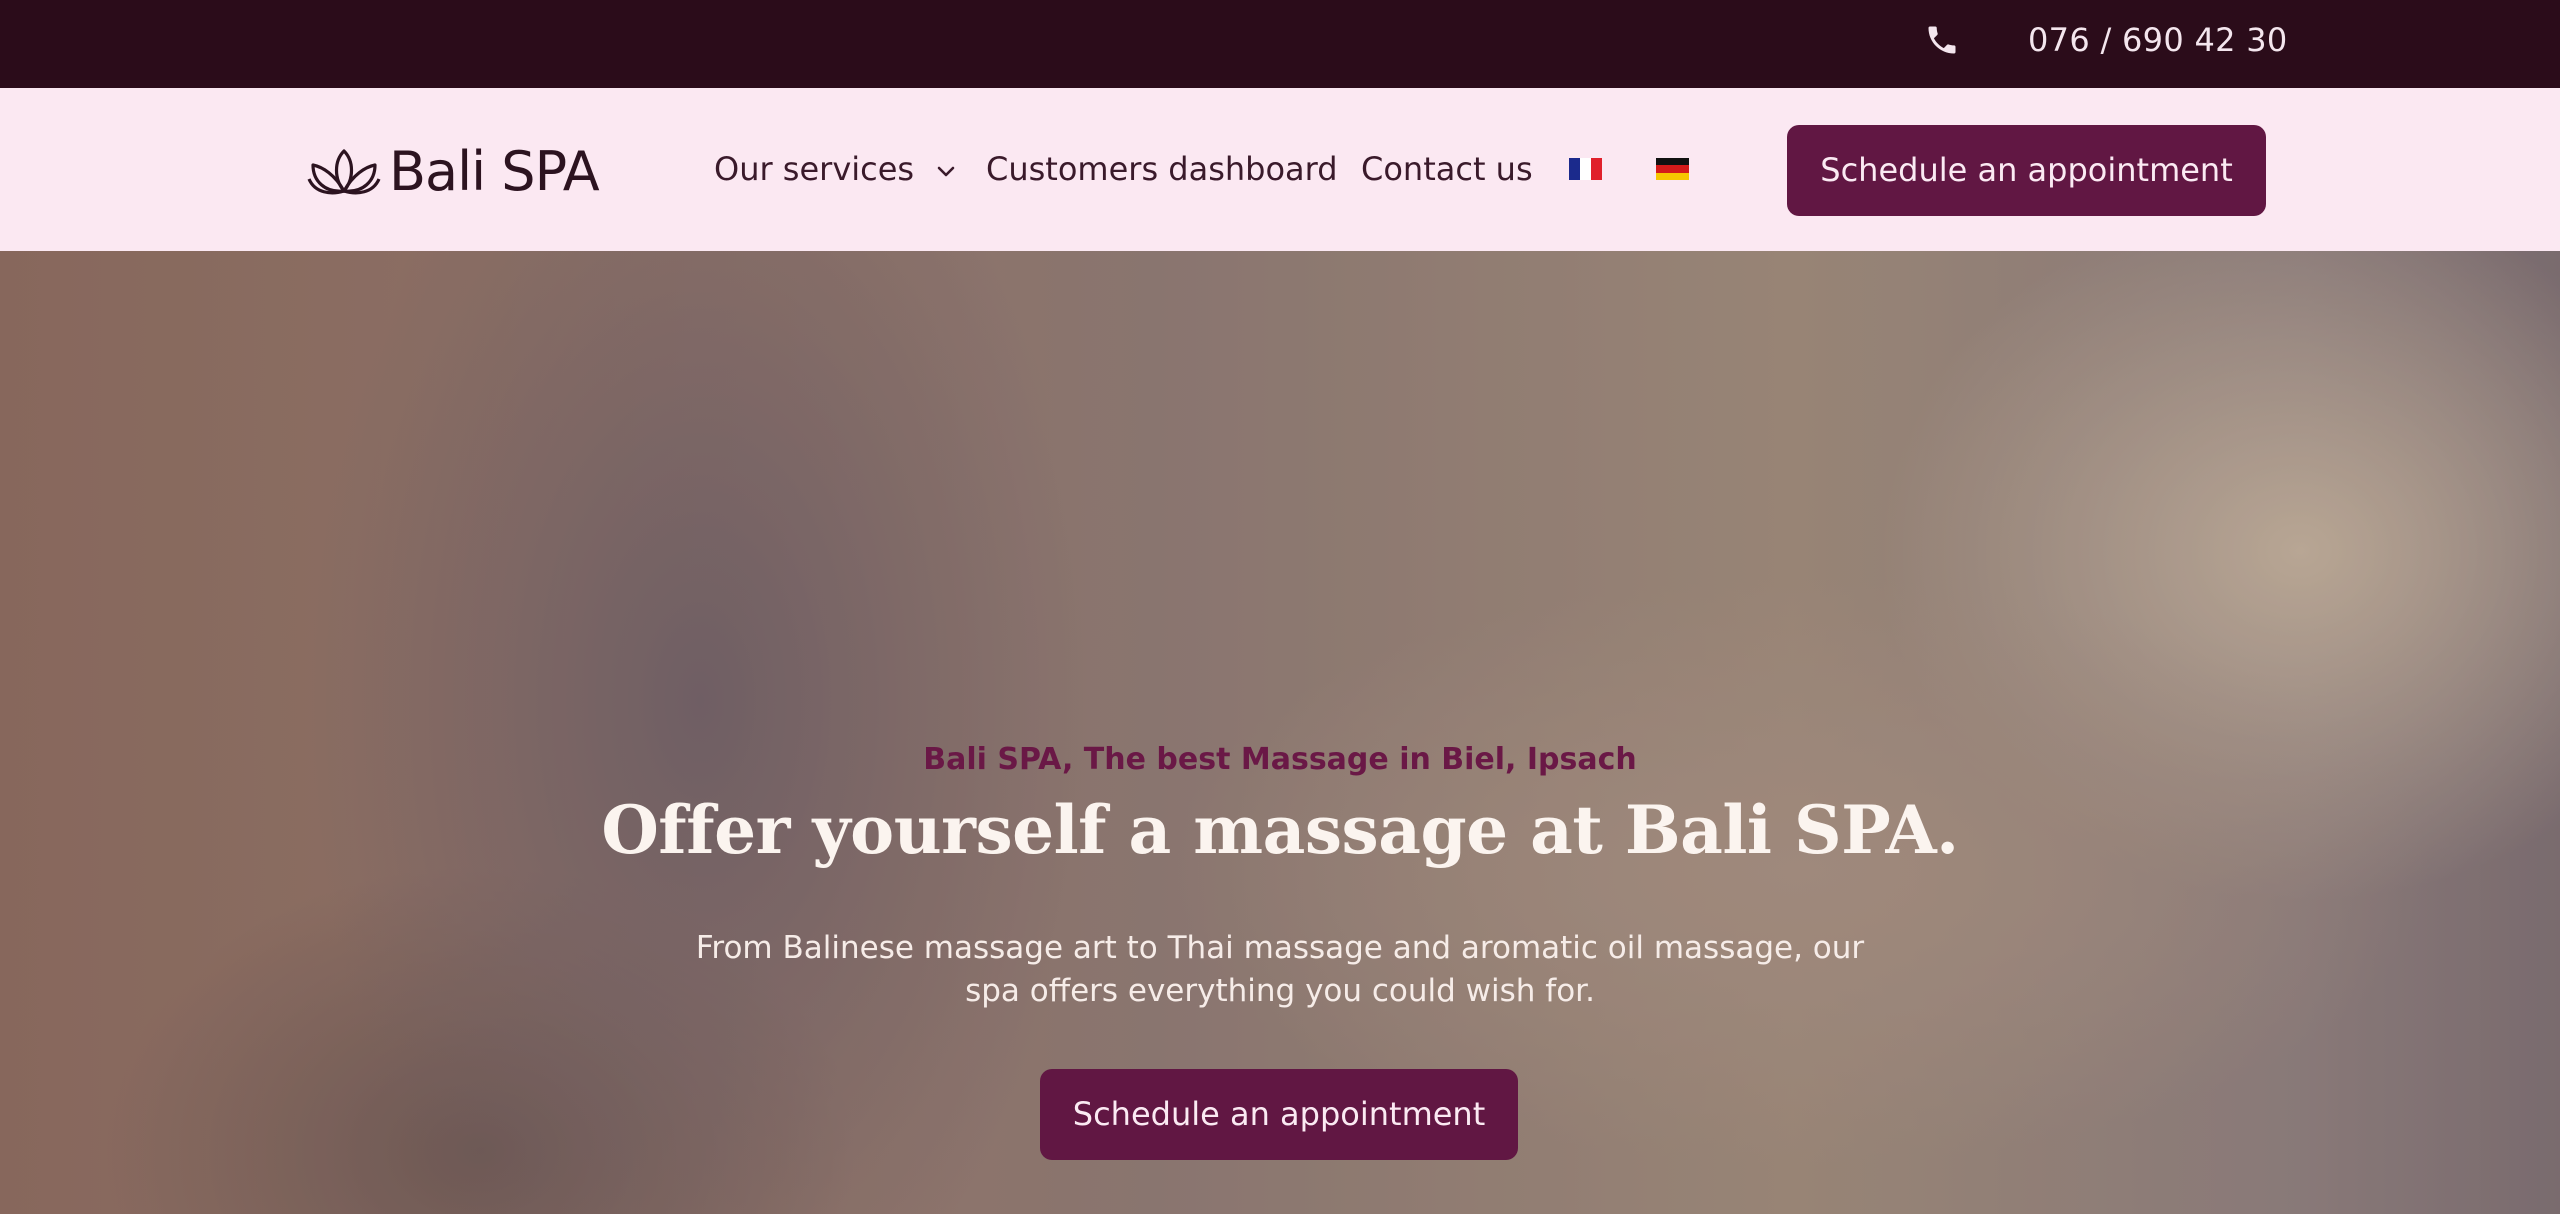  Describe the element at coordinates (1672, 169) in the screenshot. I see `de-flag-icon` at that location.